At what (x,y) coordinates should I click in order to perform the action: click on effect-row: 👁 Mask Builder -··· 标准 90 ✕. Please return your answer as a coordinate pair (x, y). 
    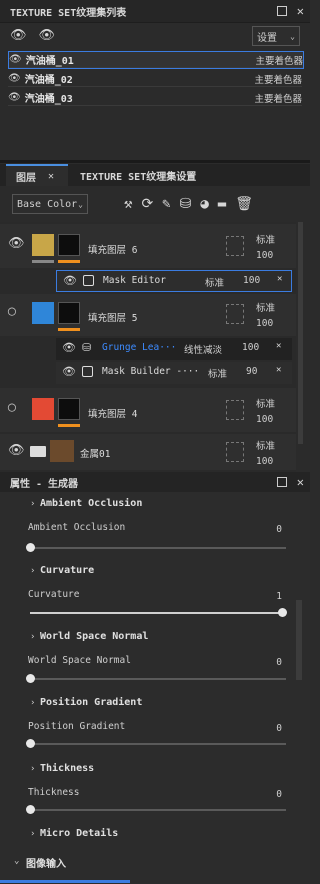
    Looking at the image, I should click on (174, 373).